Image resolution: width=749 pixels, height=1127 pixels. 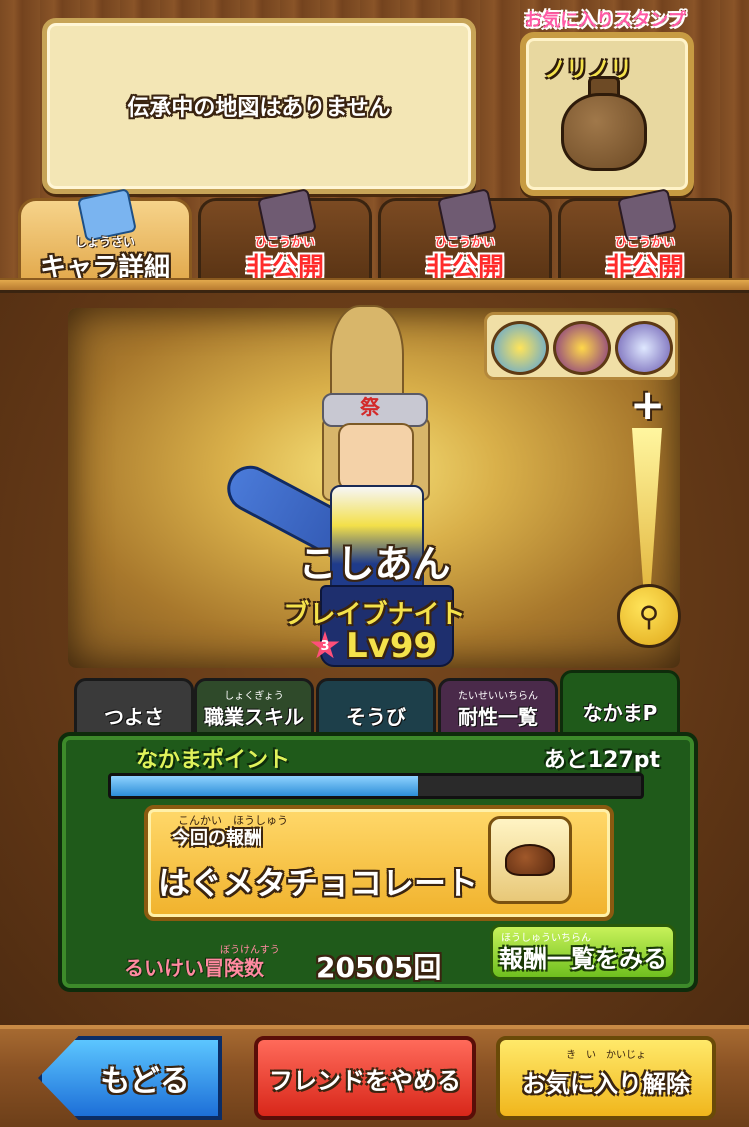 I want to click on tab-ruby: たいせいいちらん, so click(x=498, y=696).